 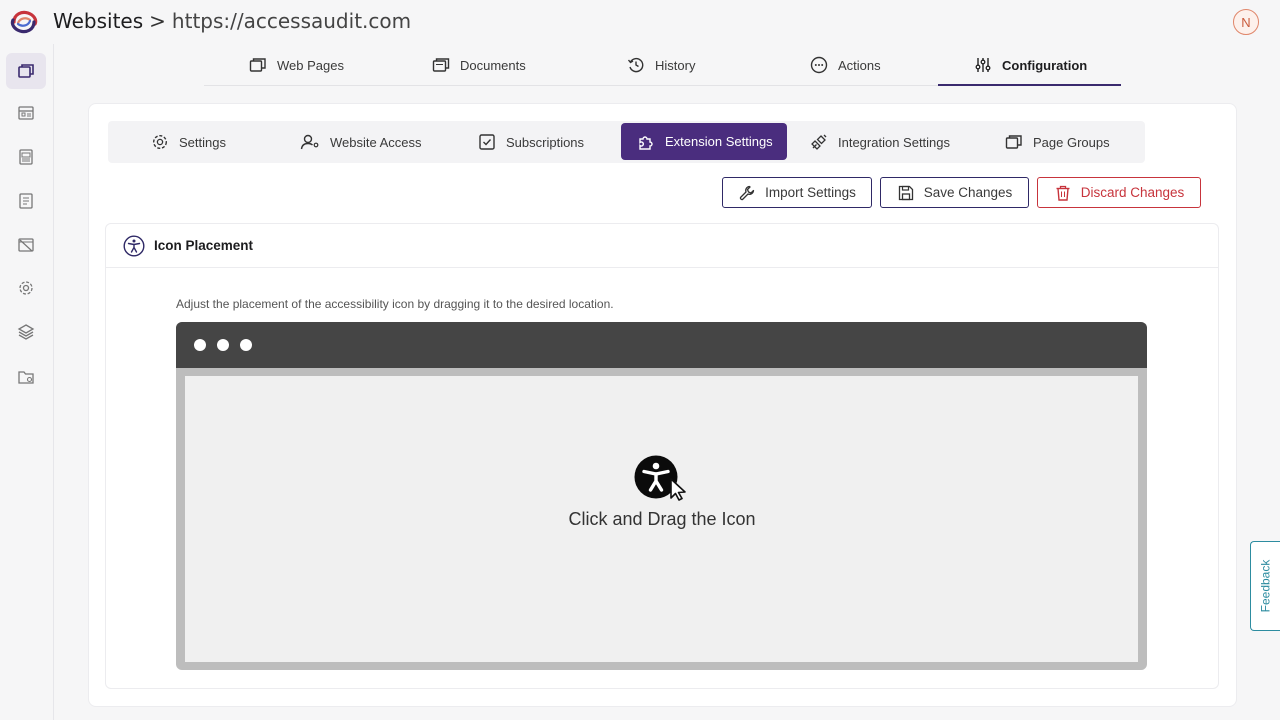 I want to click on tab-extension-settings: Extension Settings, so click(x=704, y=141).